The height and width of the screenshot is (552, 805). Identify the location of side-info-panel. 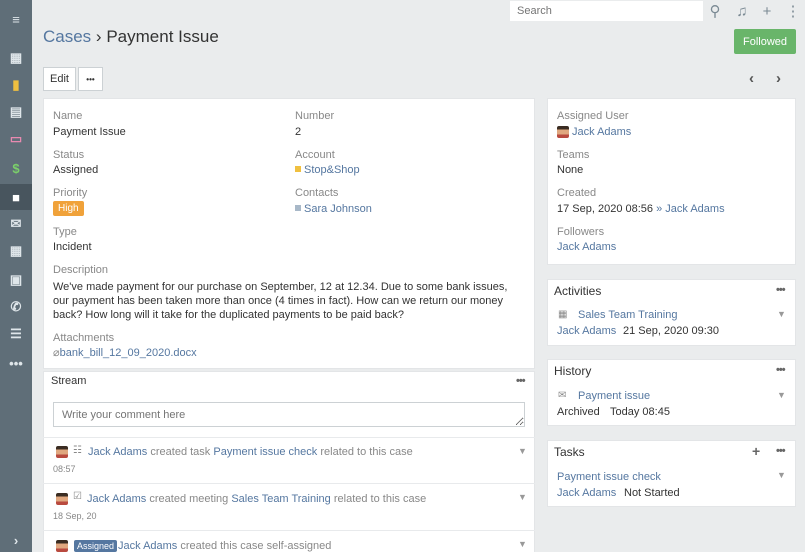
(671, 181).